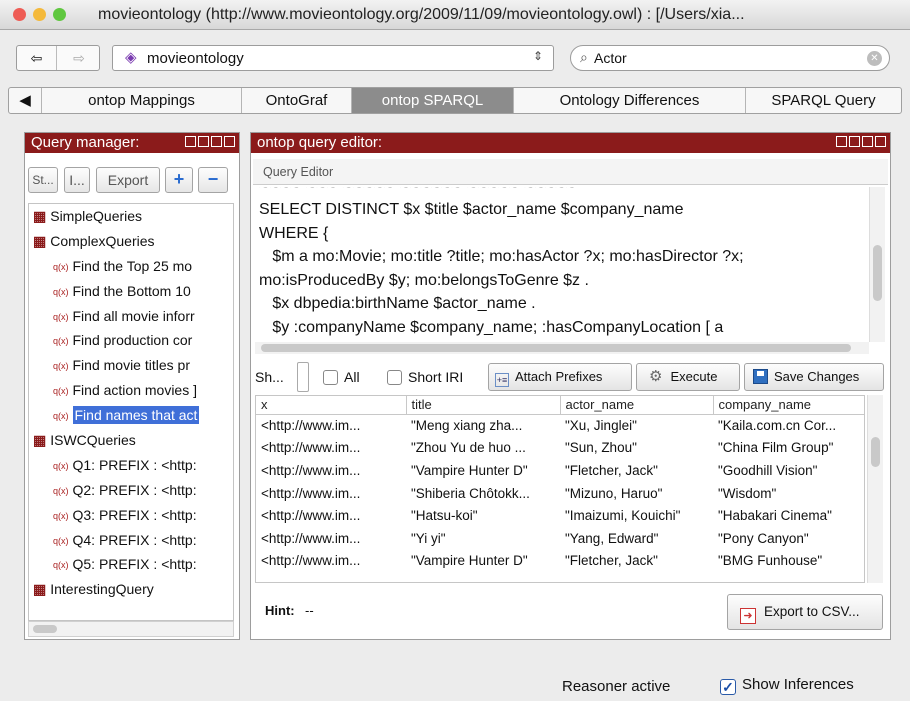  Describe the element at coordinates (694, 376) in the screenshot. I see `execute-label: Execute` at that location.